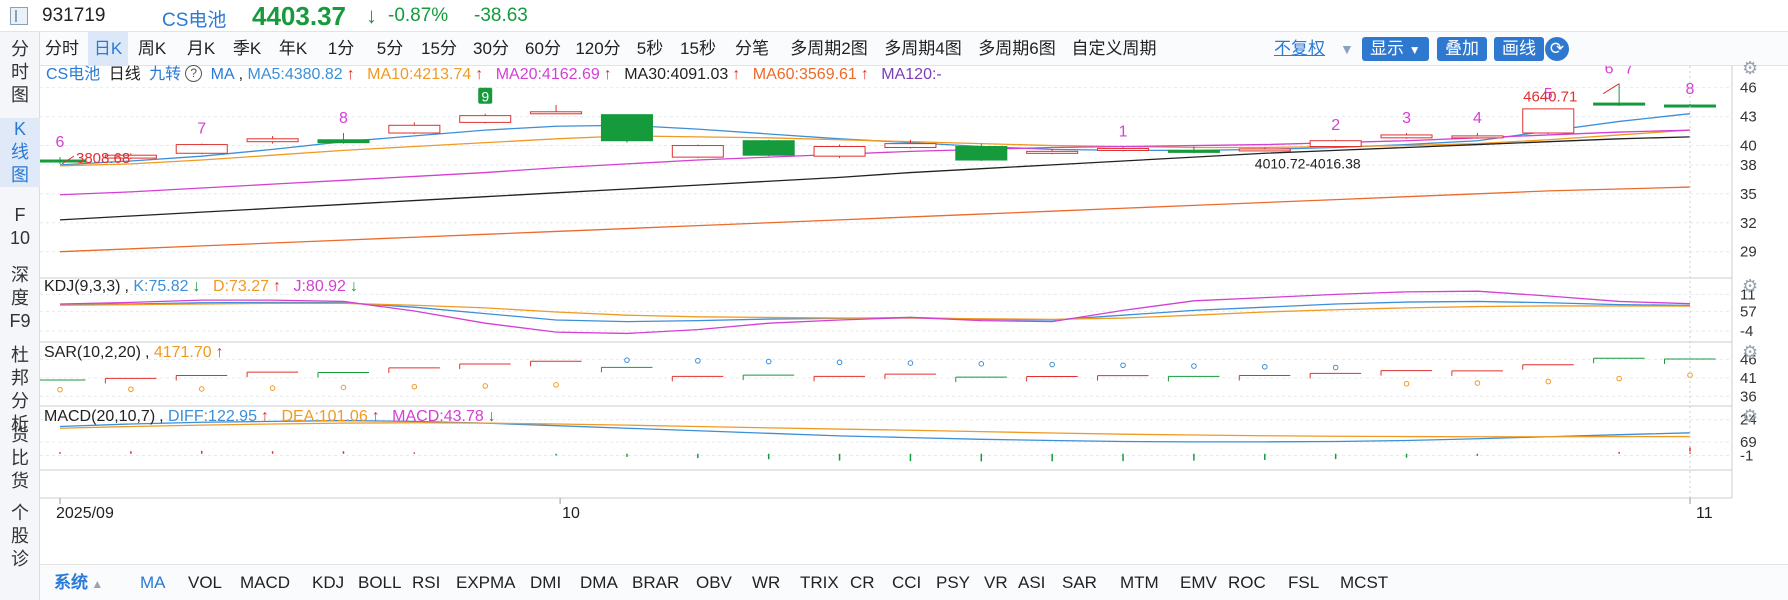 This screenshot has height=600, width=1788. Describe the element at coordinates (1347, 49) in the screenshot. I see `adjust-dropdown-icon: ▼` at that location.